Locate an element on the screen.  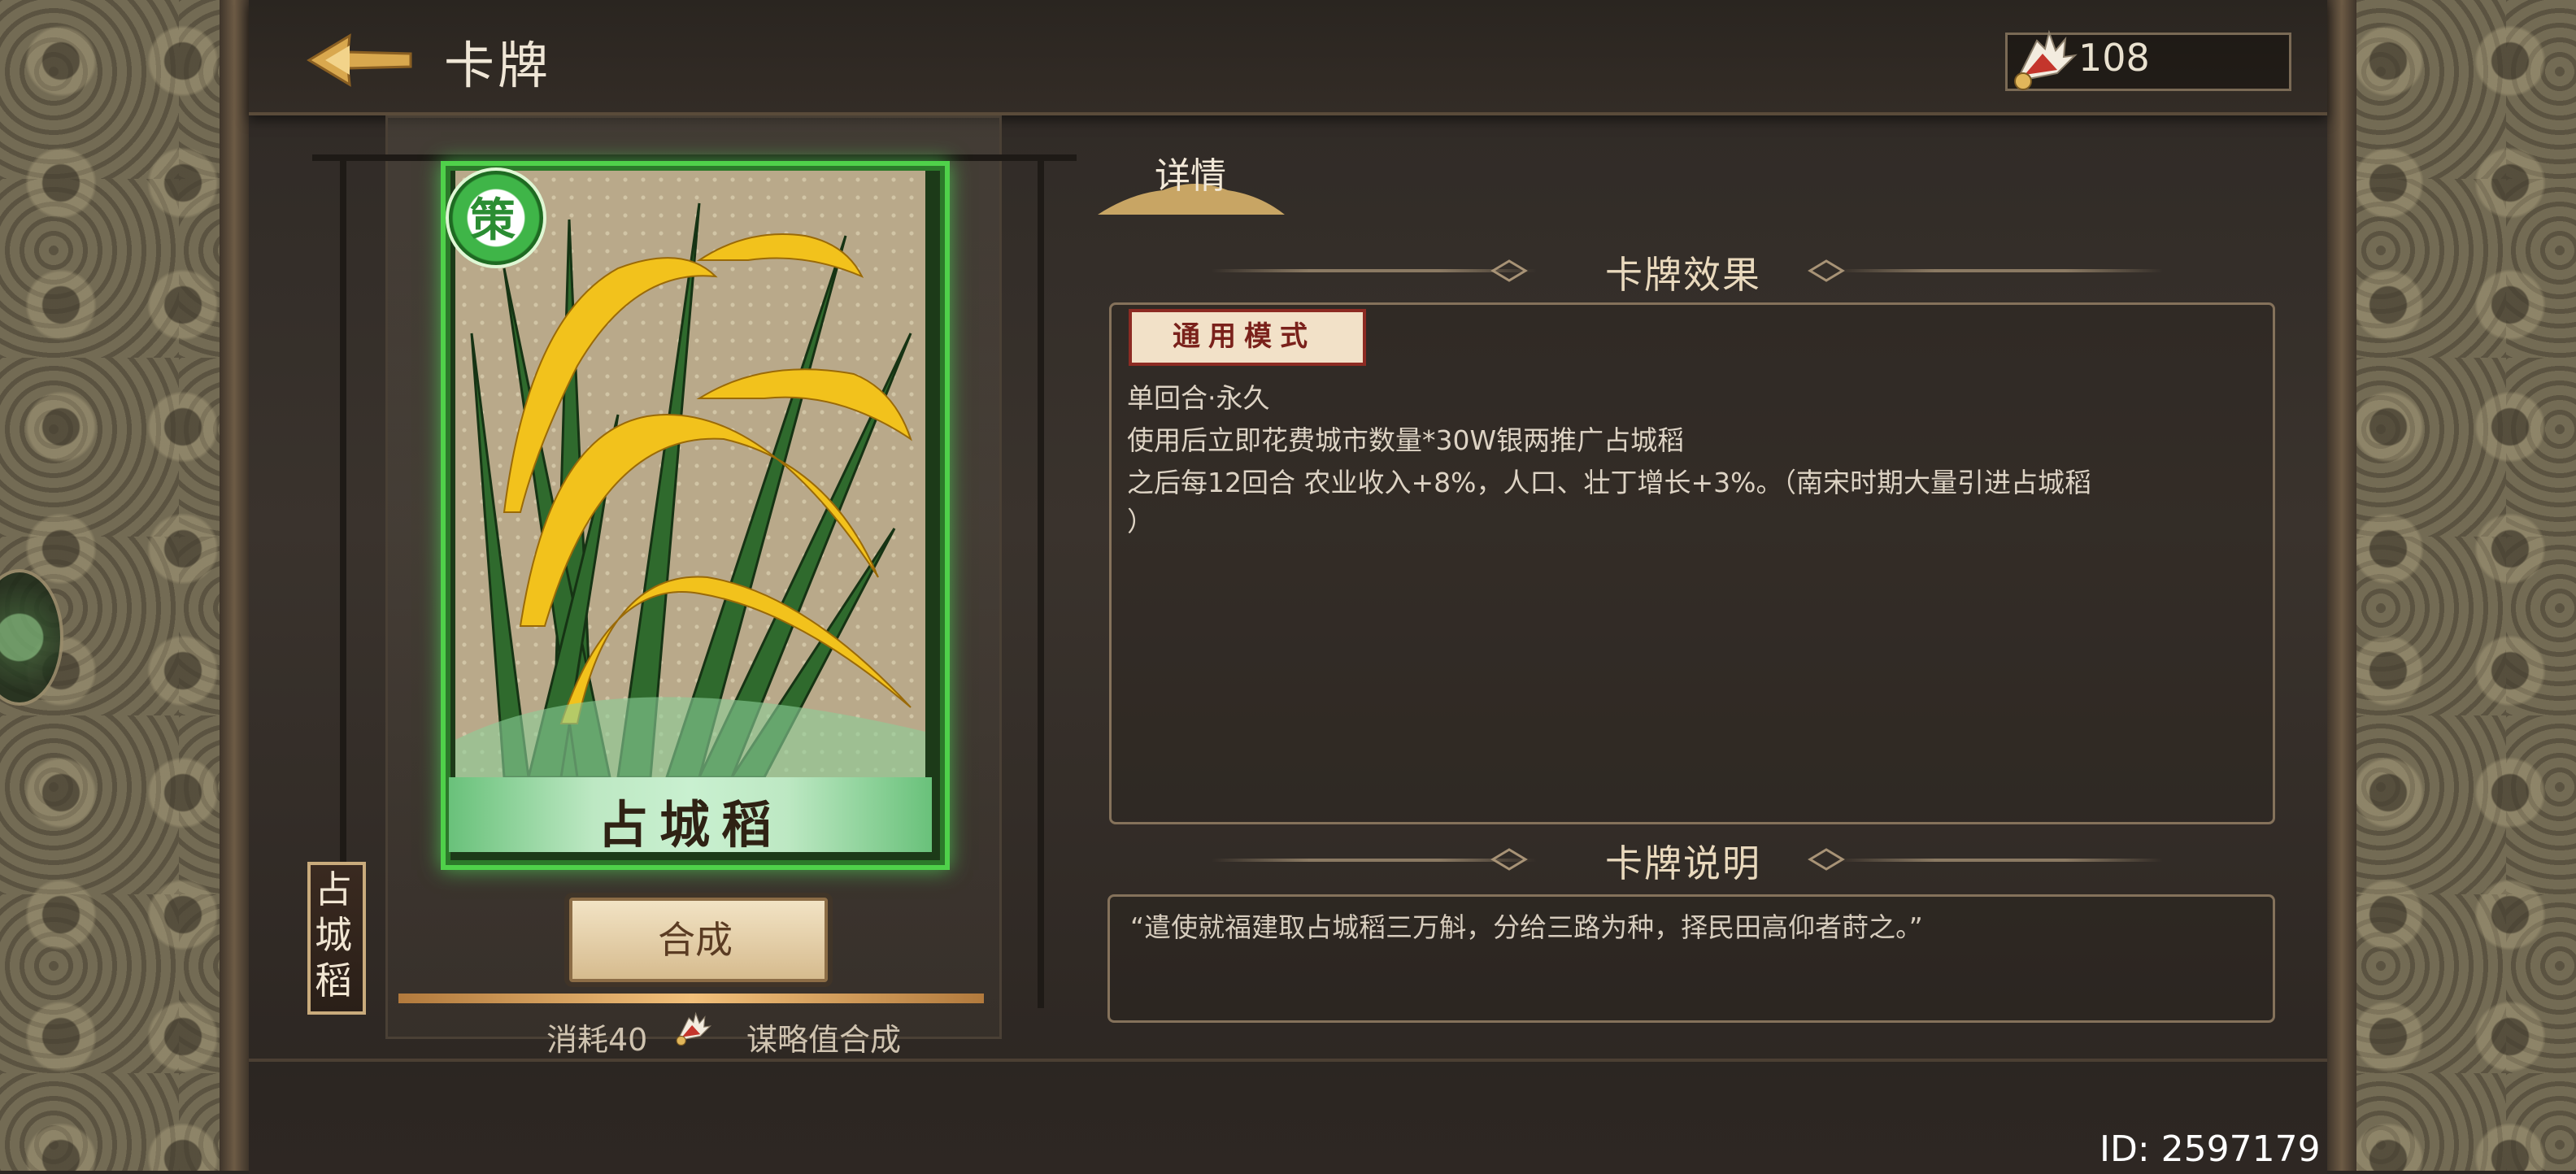
tab-details: 详情 is located at coordinates (1190, 172).